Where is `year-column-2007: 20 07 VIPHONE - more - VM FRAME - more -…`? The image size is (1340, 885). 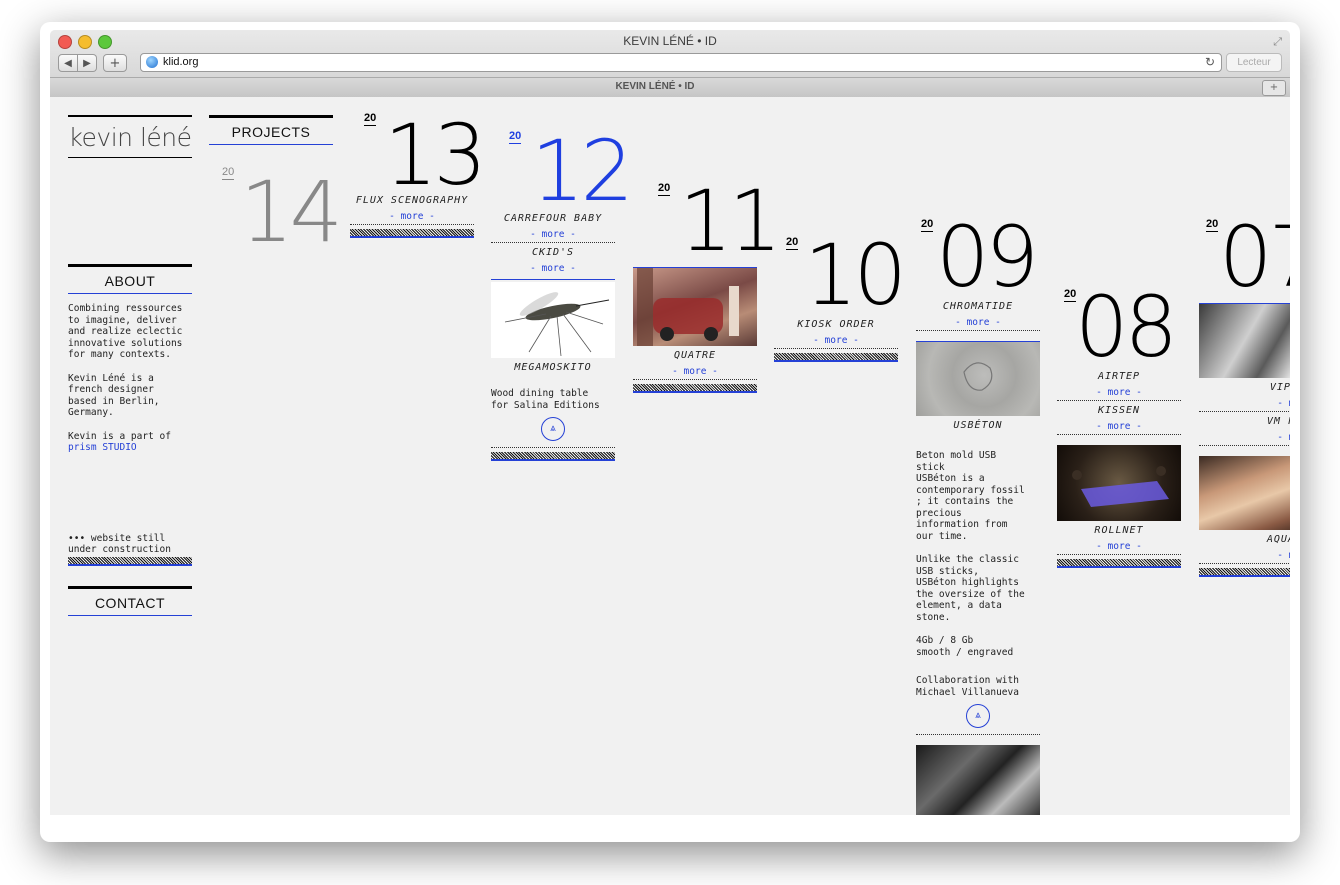 year-column-2007: 20 07 VIPHONE - more - VM FRAME - more -… is located at coordinates (1244, 396).